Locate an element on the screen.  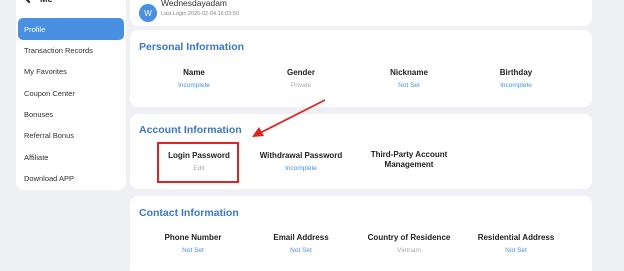
field-phone-number: Phone Number Not Set is located at coordinates (193, 243).